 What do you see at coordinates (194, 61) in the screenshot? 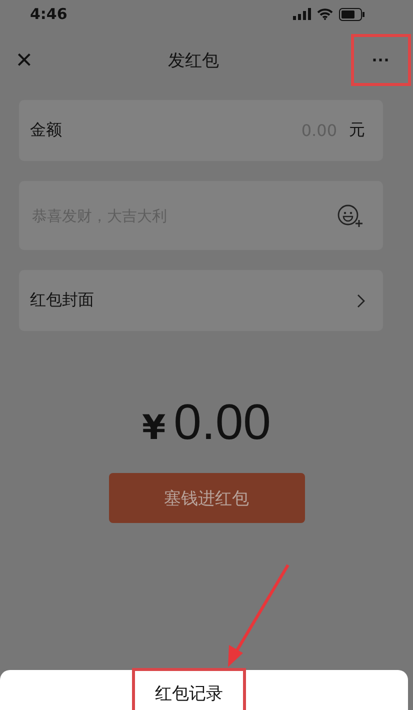
I see `page-title: 发红包` at bounding box center [194, 61].